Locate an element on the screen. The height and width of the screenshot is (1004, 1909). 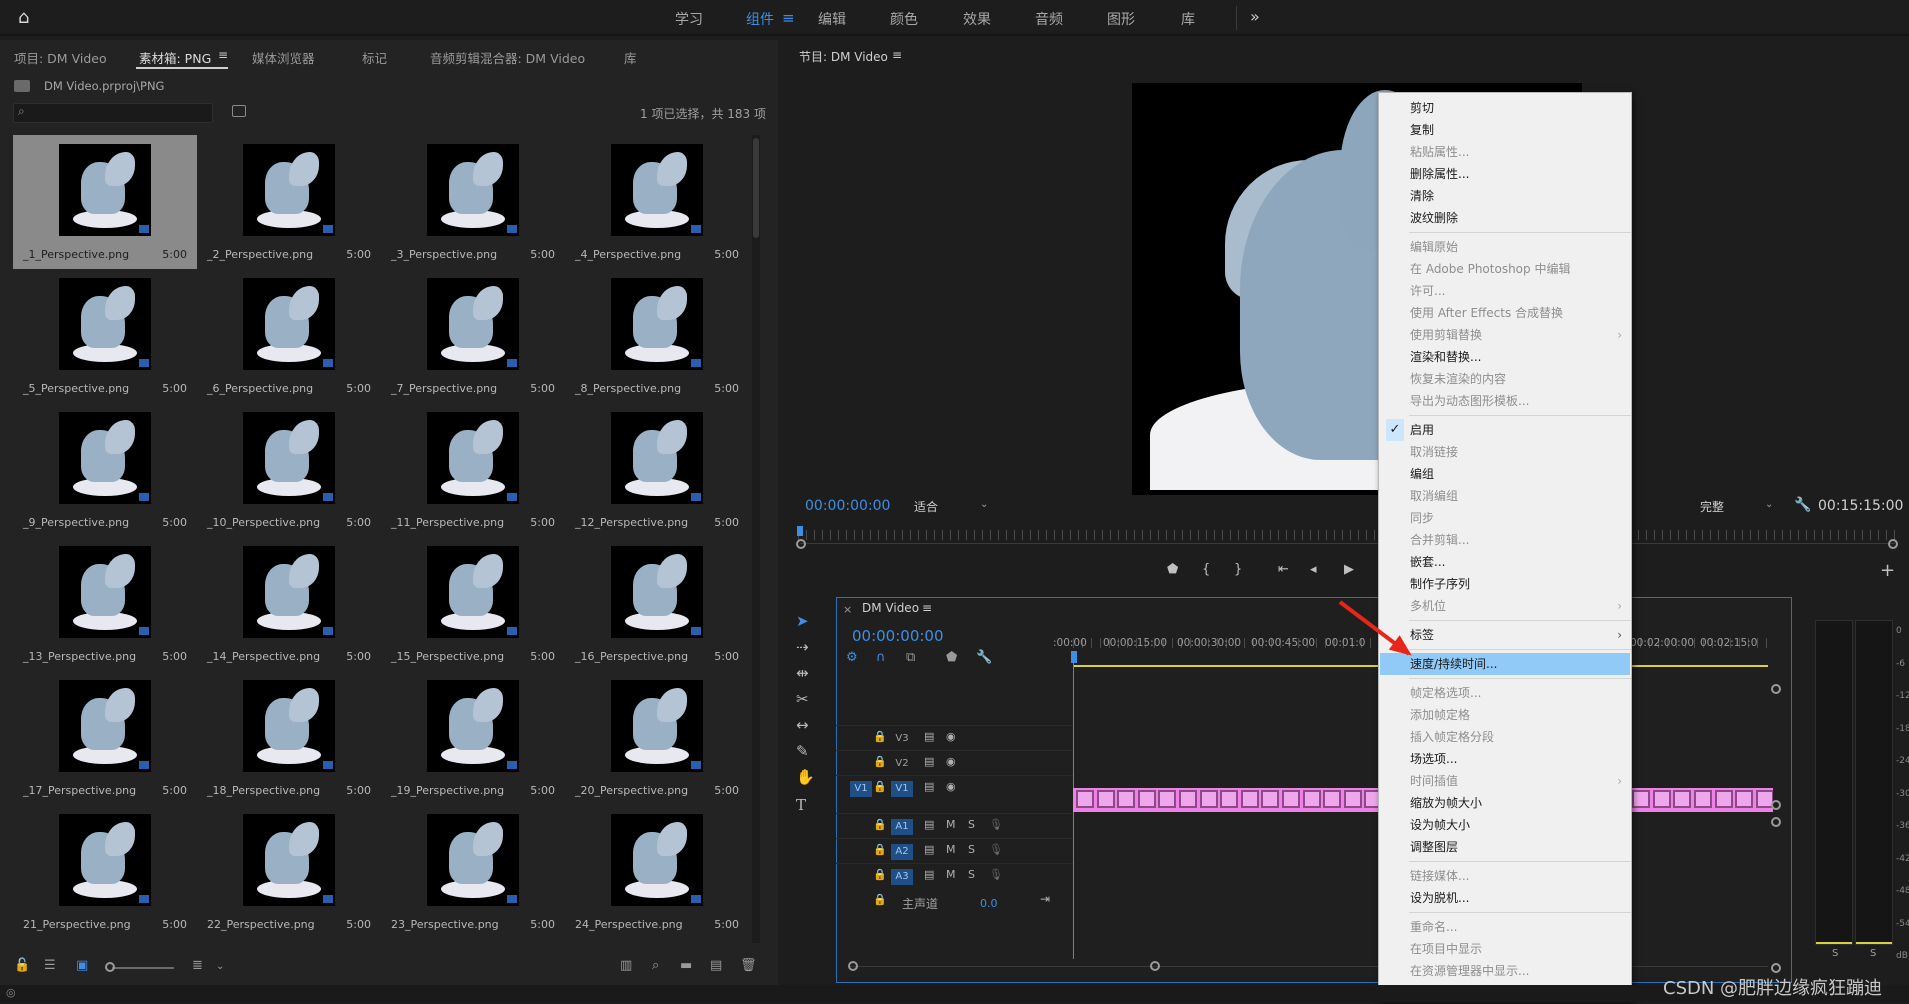
audio-vscroll-handle is located at coordinates (1776, 822).